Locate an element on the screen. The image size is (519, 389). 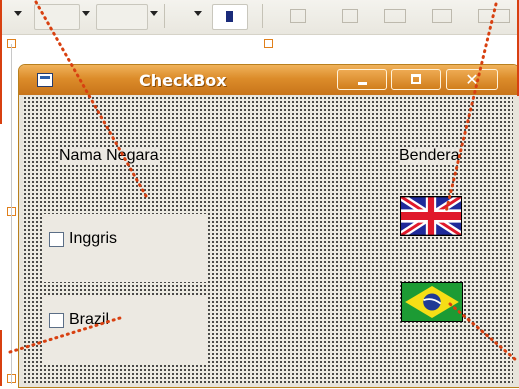
minimize-button is located at coordinates (362, 79).